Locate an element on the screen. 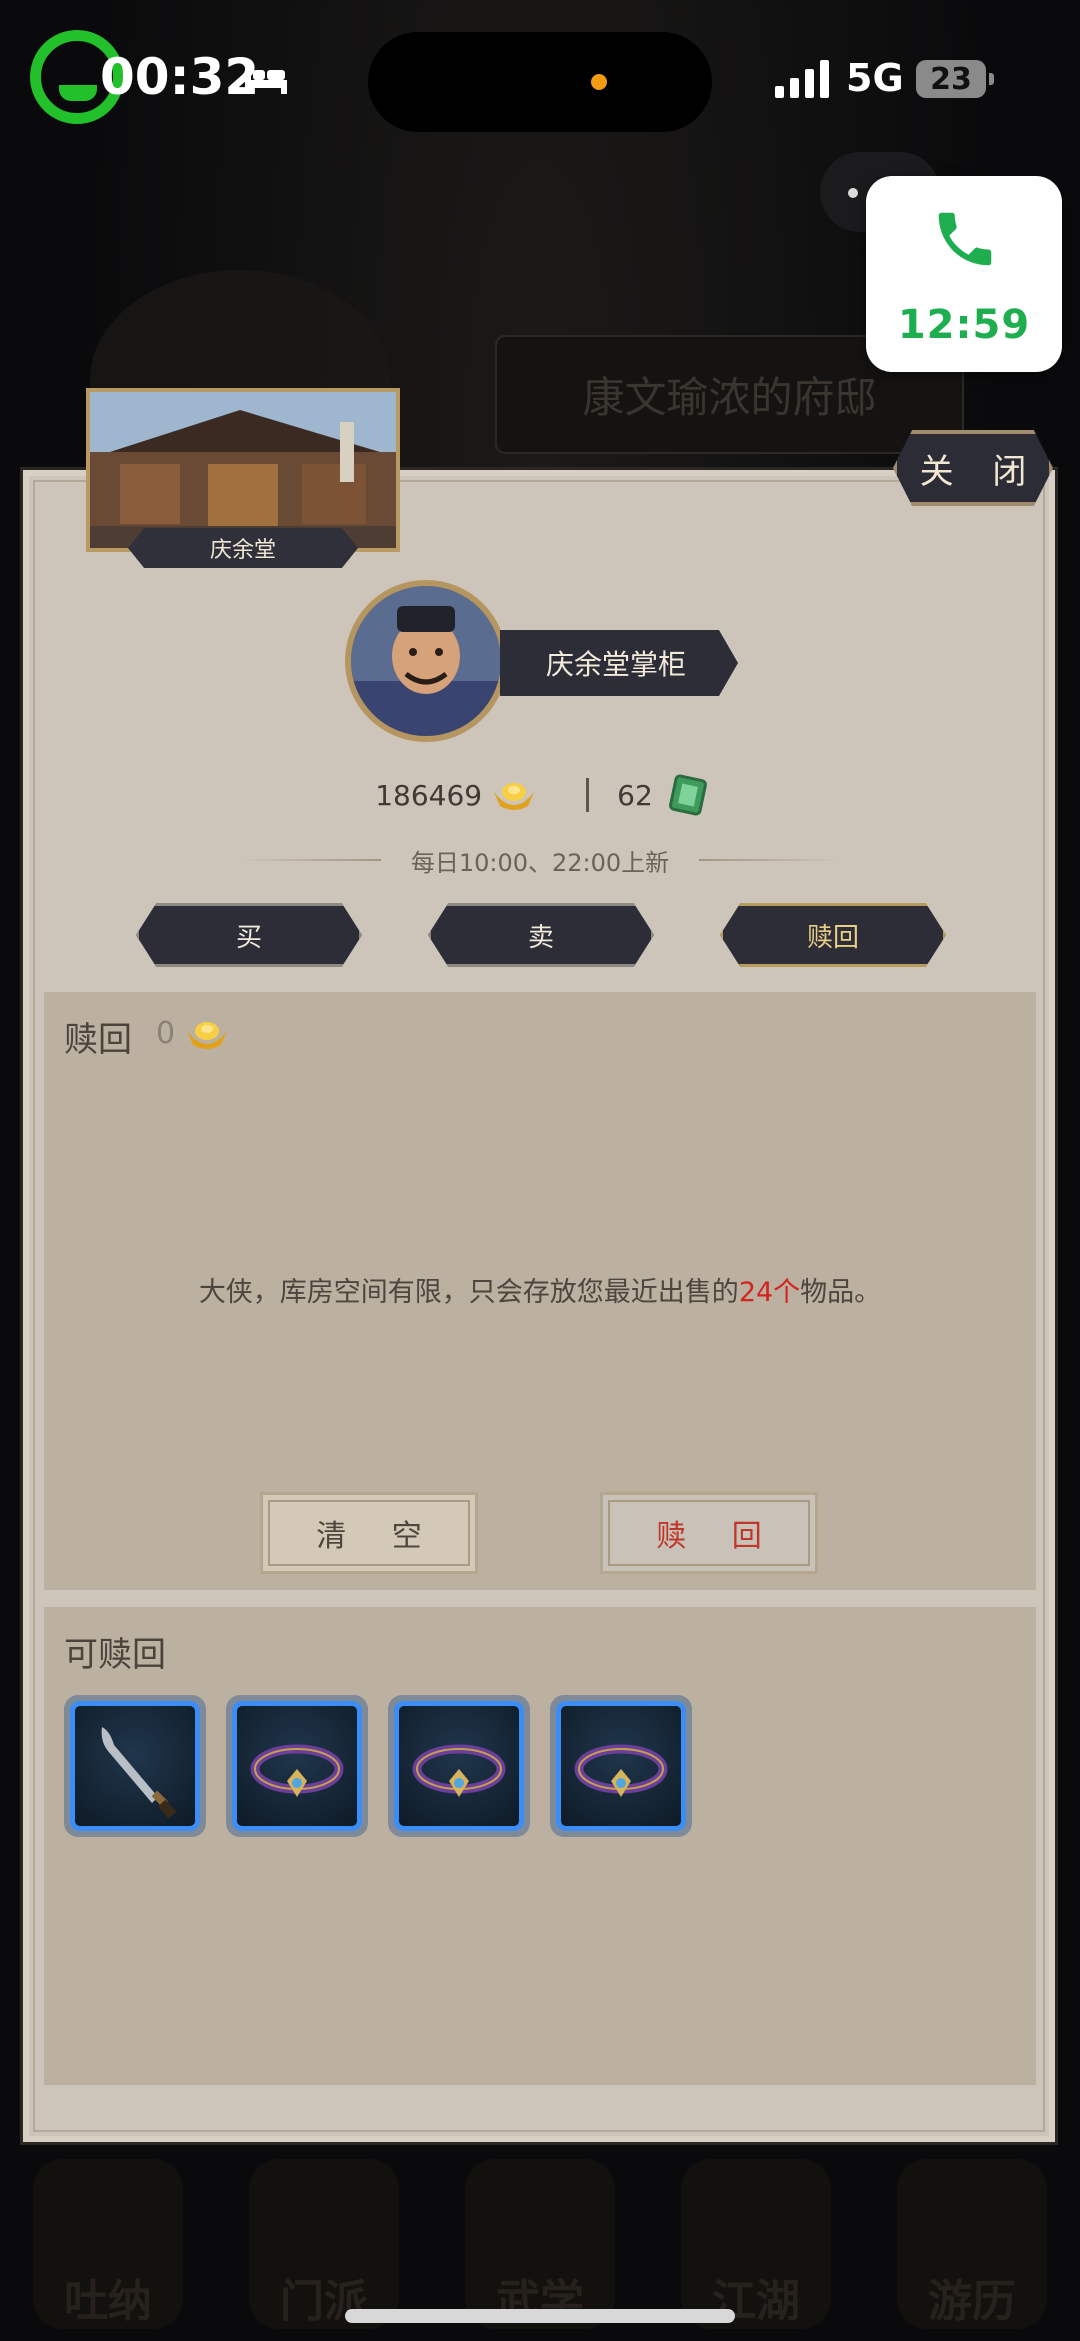  privacy-indicator-dot is located at coordinates (599, 82).